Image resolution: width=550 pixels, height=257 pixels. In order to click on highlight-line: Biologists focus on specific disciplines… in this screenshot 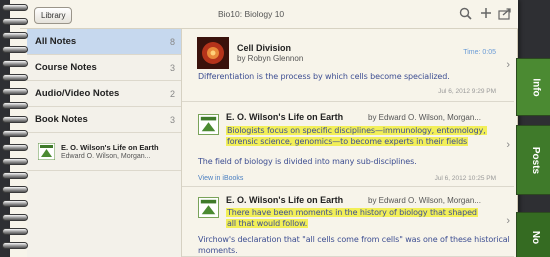, I will do `click(356, 130)`.